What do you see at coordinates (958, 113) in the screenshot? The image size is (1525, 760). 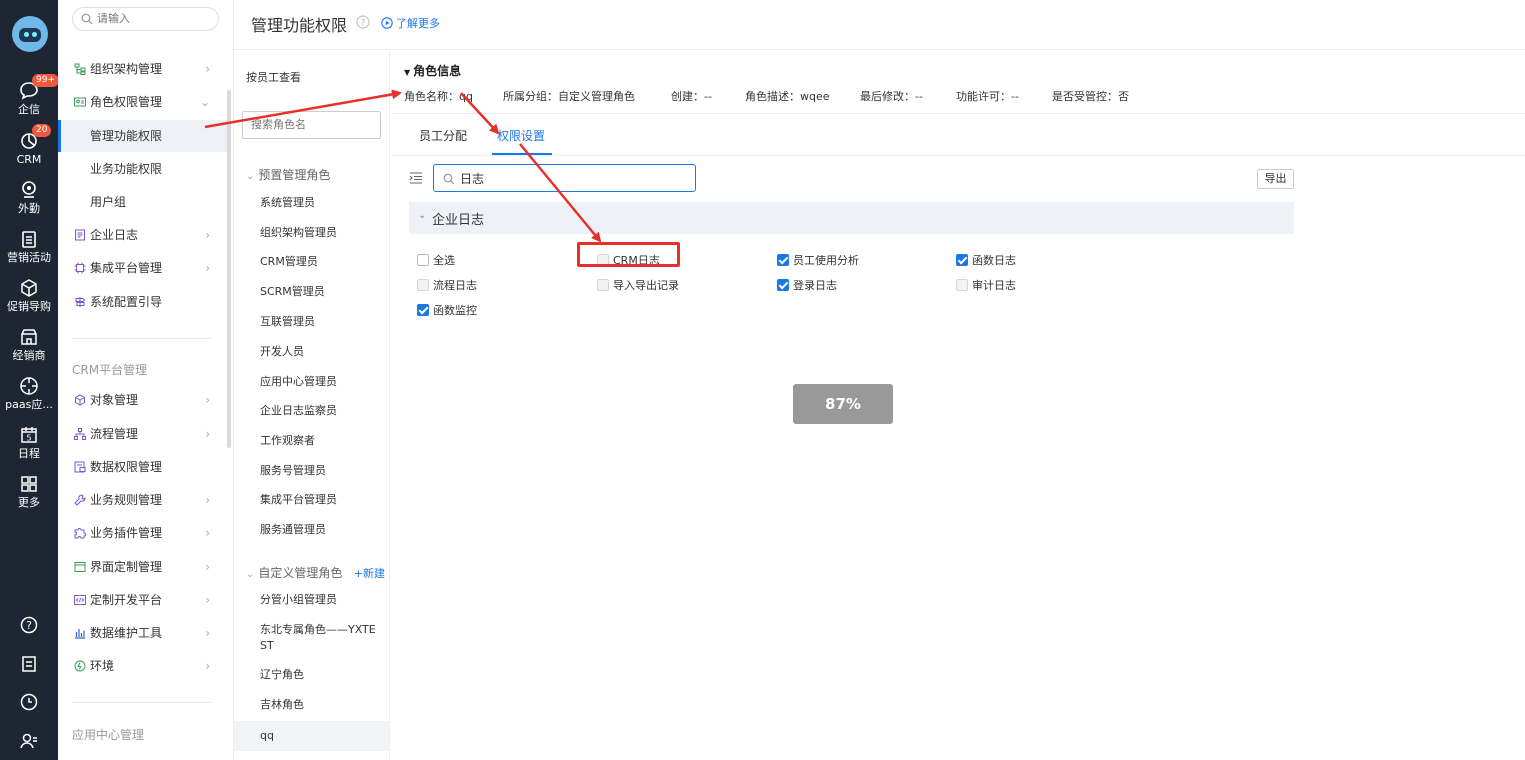 I see `info-divider` at bounding box center [958, 113].